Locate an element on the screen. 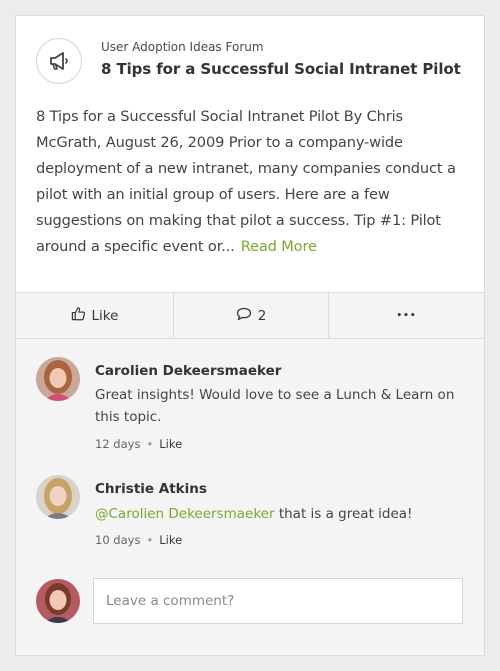 Image resolution: width=500 pixels, height=671 pixels. more-options-button: ••• is located at coordinates (406, 315).